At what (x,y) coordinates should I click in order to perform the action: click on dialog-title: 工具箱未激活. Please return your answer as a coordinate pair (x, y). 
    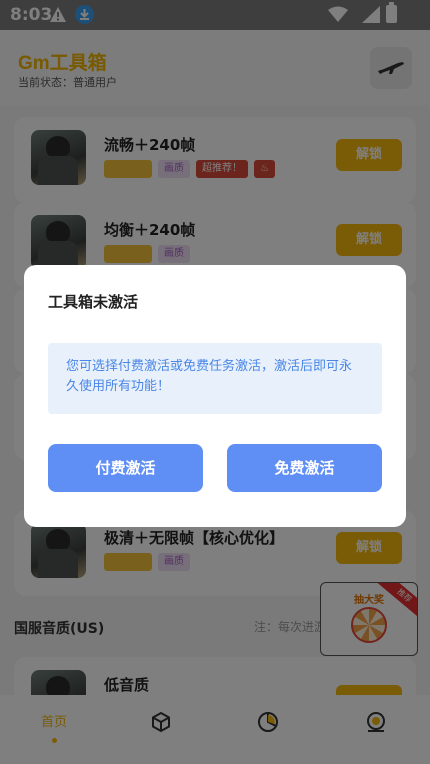
    Looking at the image, I should click on (93, 302).